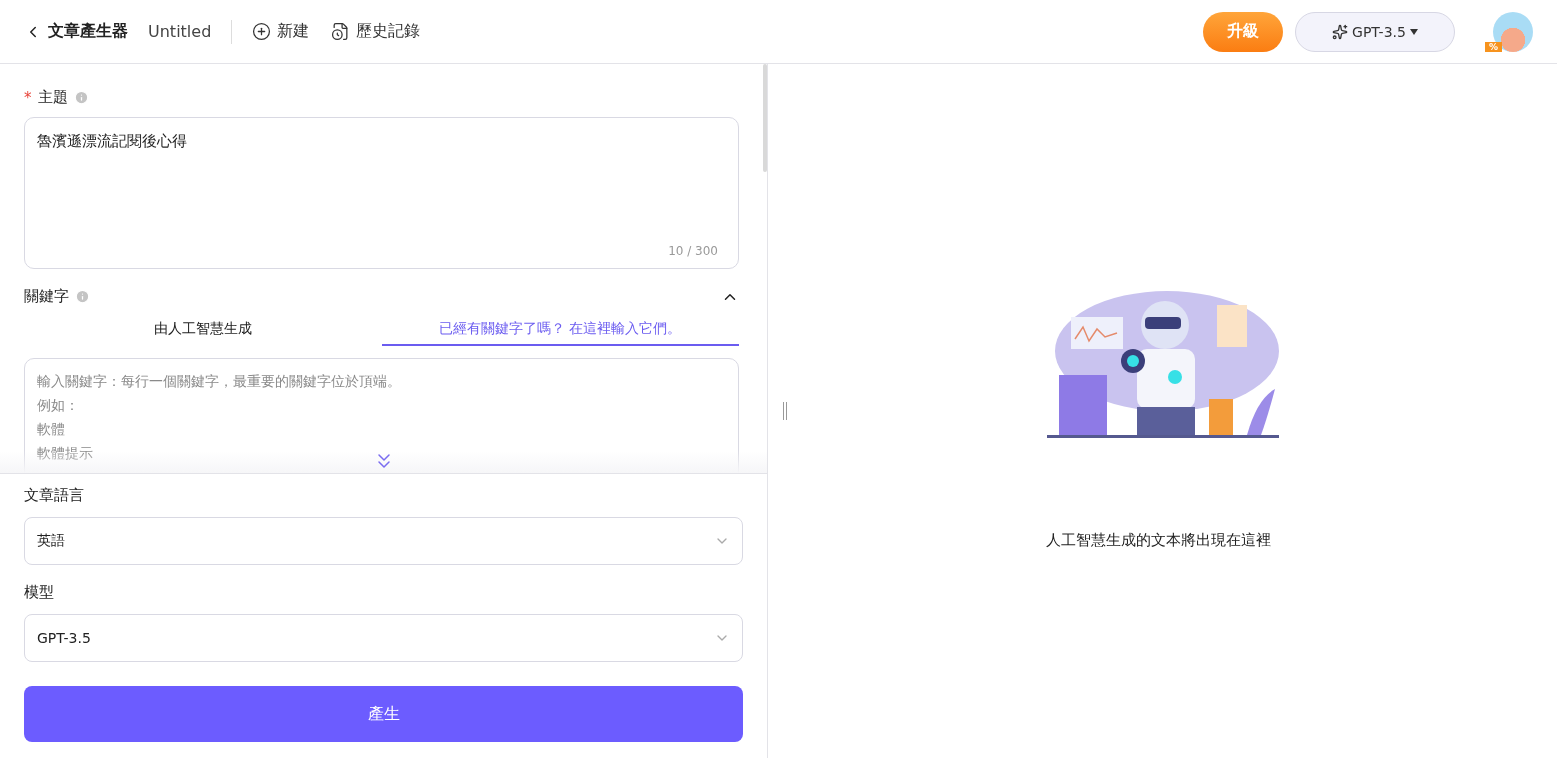 The image size is (1557, 758). What do you see at coordinates (383, 541) in the screenshot?
I see `language-select: 英語` at bounding box center [383, 541].